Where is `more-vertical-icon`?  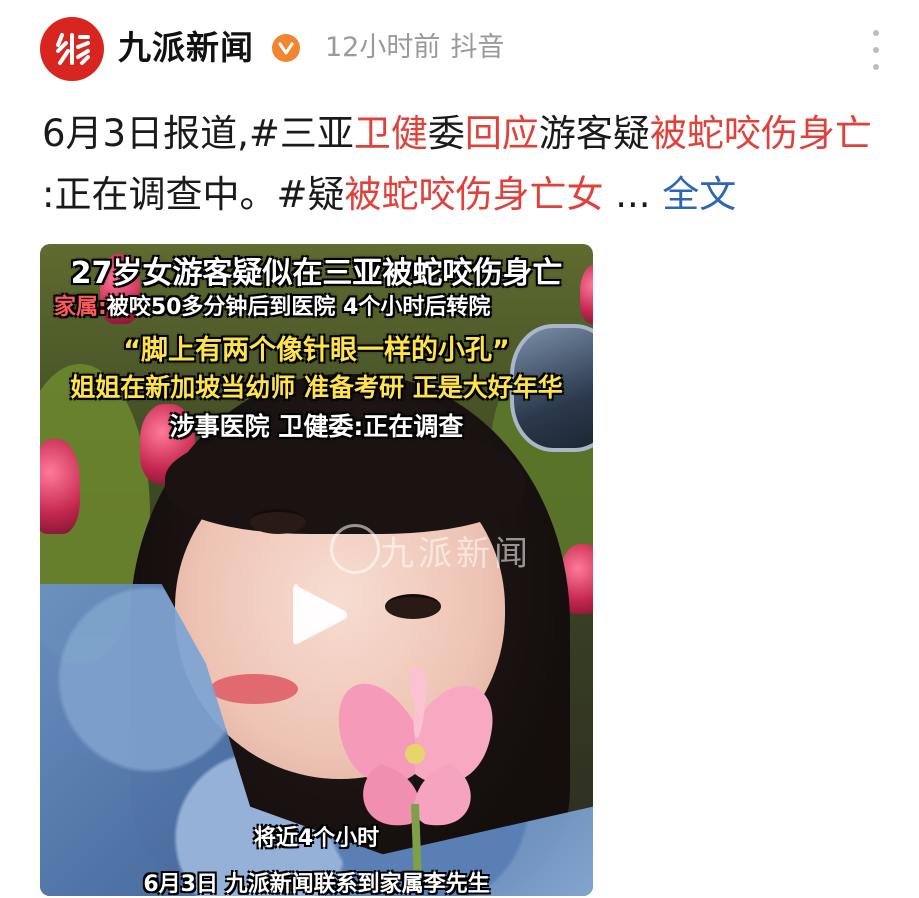 more-vertical-icon is located at coordinates (876, 50).